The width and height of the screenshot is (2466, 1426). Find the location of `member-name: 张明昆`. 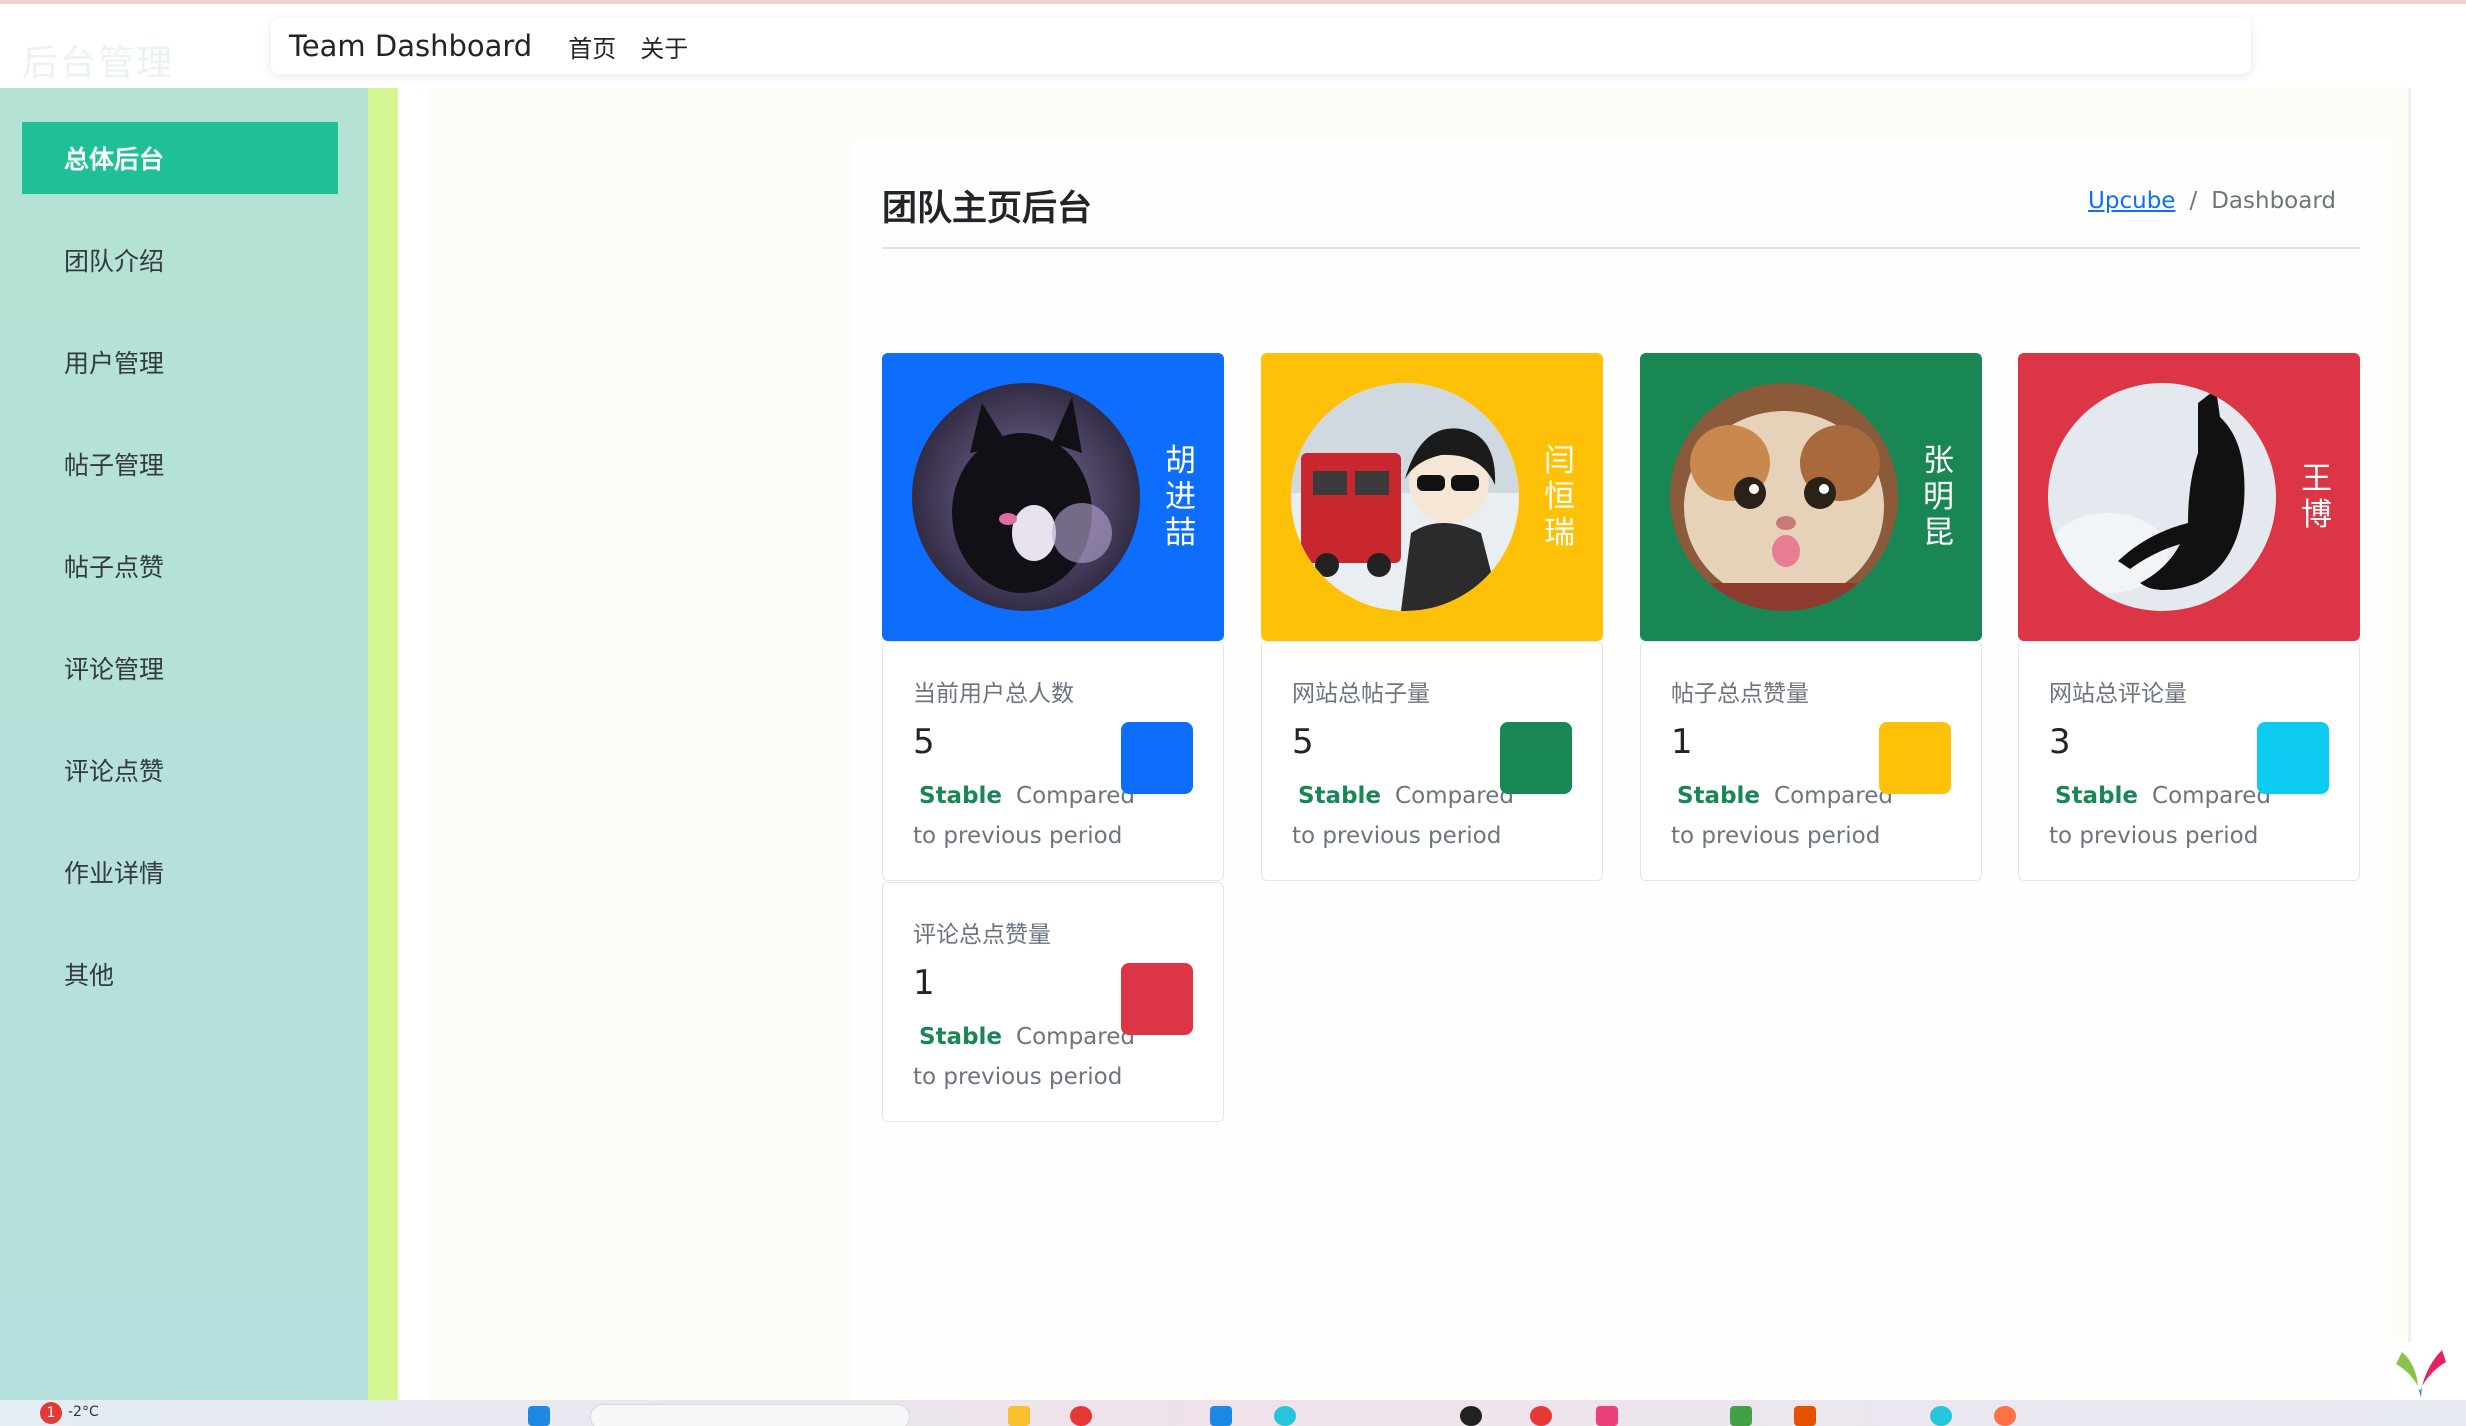

member-name: 张明昆 is located at coordinates (1938, 497).